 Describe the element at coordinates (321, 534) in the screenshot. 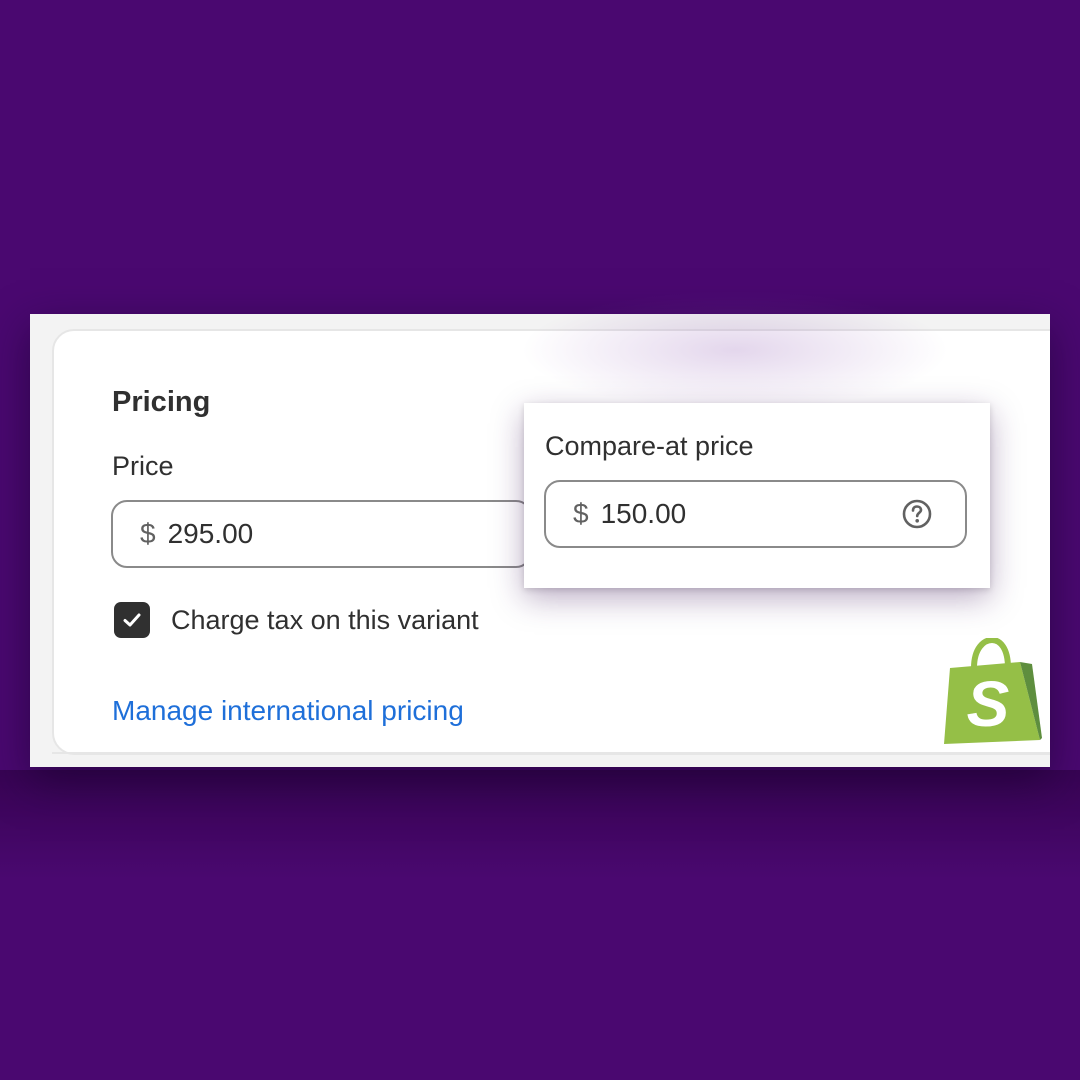

I see `price-input: $ 295.00` at that location.